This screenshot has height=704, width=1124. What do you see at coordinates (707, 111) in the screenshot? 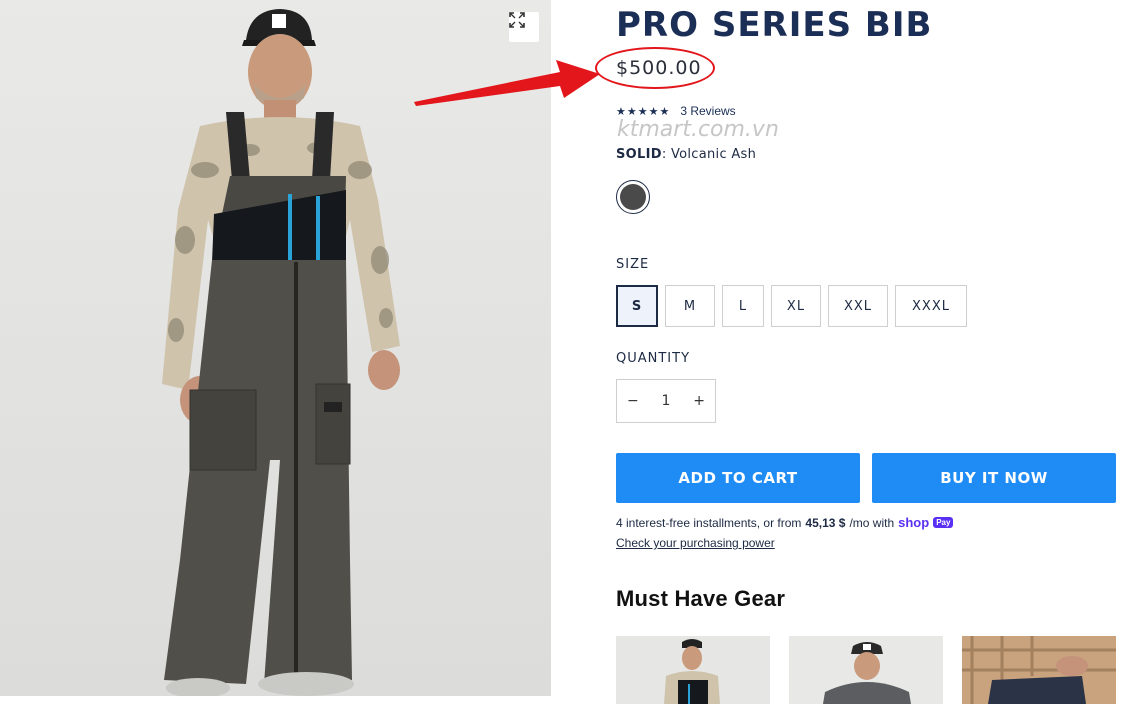
I see `reviews-link: 3 Reviews` at bounding box center [707, 111].